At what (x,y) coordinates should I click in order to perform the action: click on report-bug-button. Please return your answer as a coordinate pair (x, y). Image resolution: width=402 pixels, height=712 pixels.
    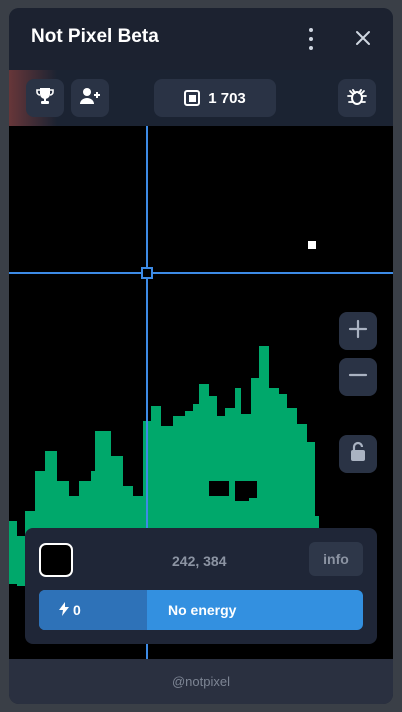
    Looking at the image, I should click on (357, 98).